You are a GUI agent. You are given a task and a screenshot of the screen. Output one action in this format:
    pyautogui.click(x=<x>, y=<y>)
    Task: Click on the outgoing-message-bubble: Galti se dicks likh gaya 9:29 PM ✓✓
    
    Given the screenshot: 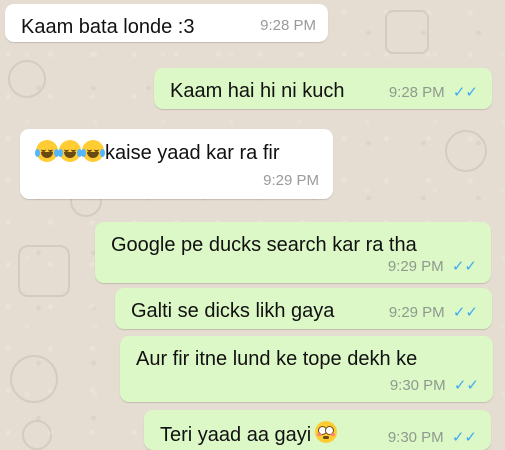 What is the action you would take?
    pyautogui.click(x=303, y=308)
    